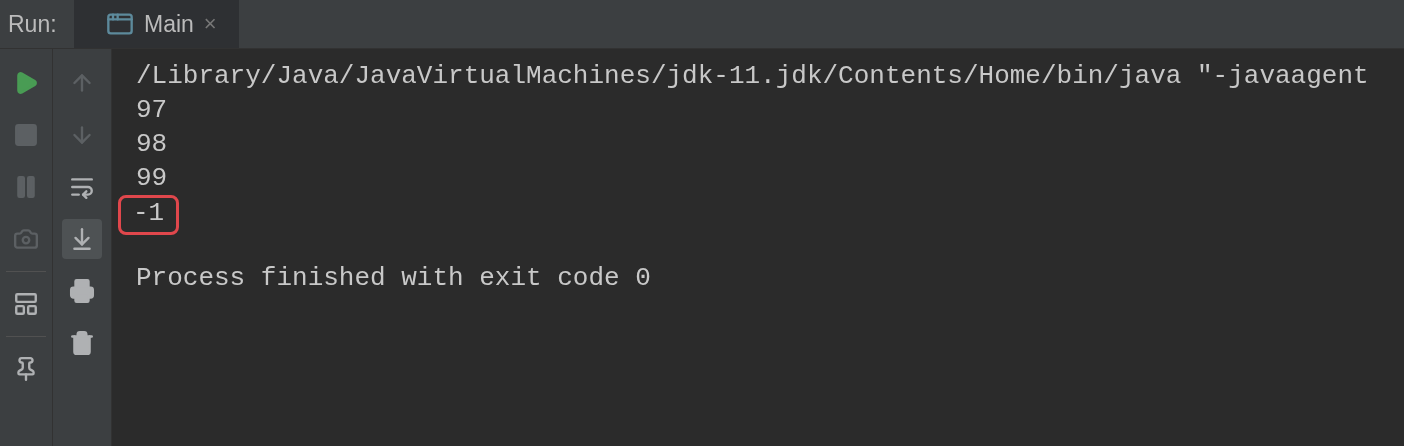 This screenshot has height=446, width=1404. Describe the element at coordinates (752, 76) in the screenshot. I see `console-line: /Library/Java/JavaVirtualMachines/jdk-11.jdk/Contents/Home/bin/java "-javaagent` at that location.